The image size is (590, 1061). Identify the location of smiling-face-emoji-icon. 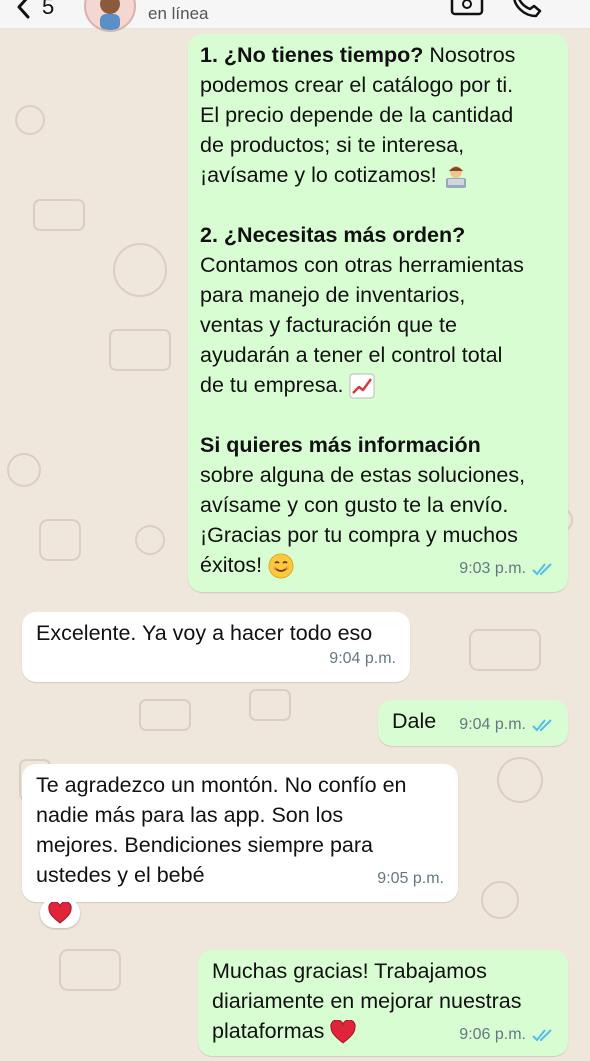
(281, 566).